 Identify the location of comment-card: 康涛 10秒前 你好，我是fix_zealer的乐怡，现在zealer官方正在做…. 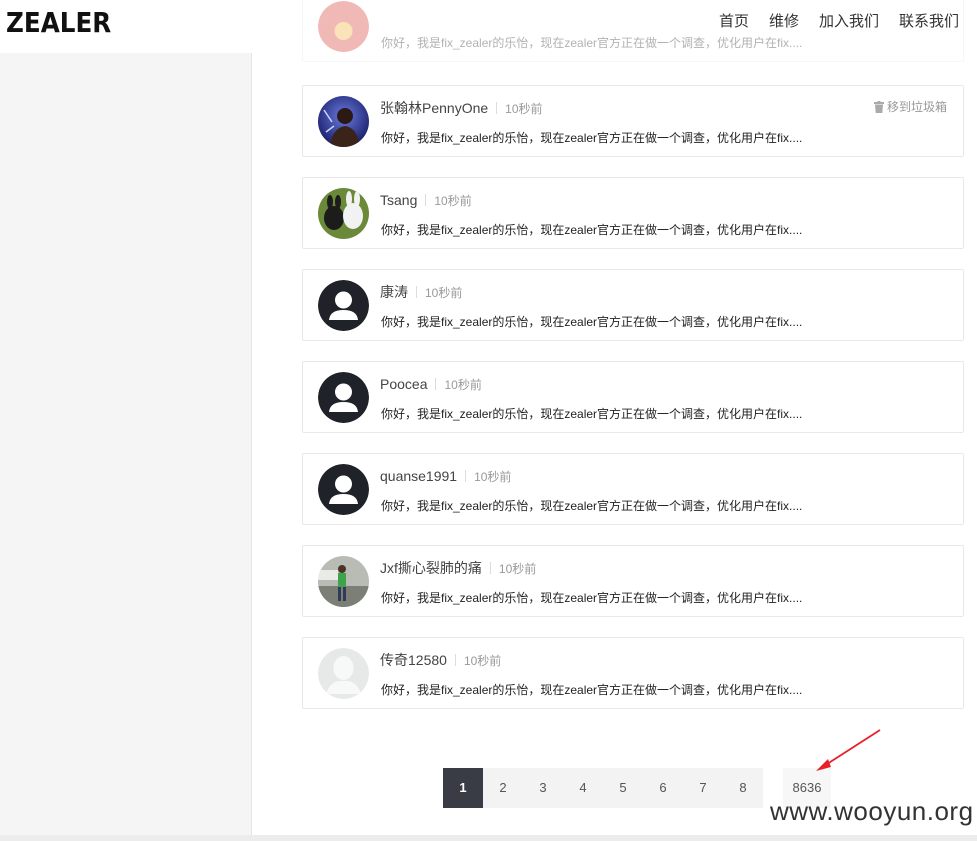
(633, 305).